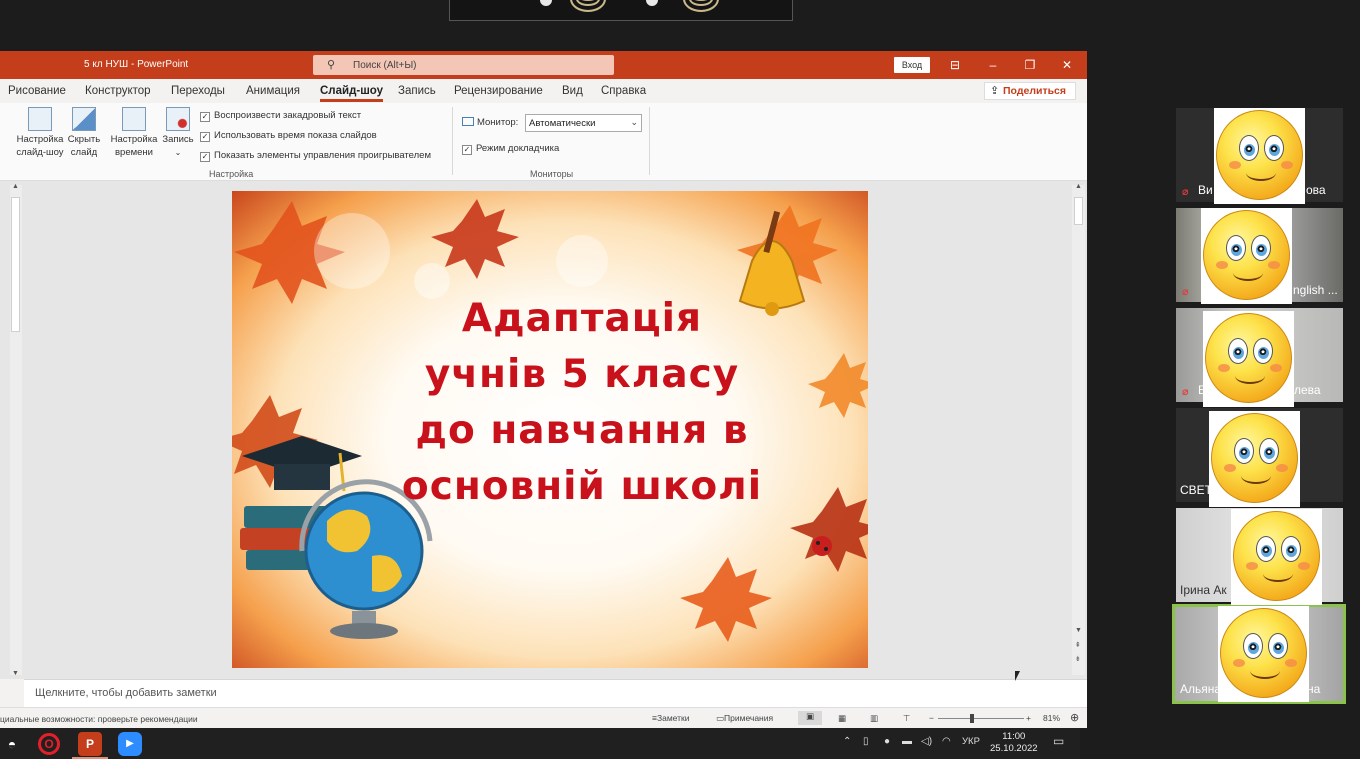  Describe the element at coordinates (652, 3) in the screenshot. I see `share-dot-icon` at that location.